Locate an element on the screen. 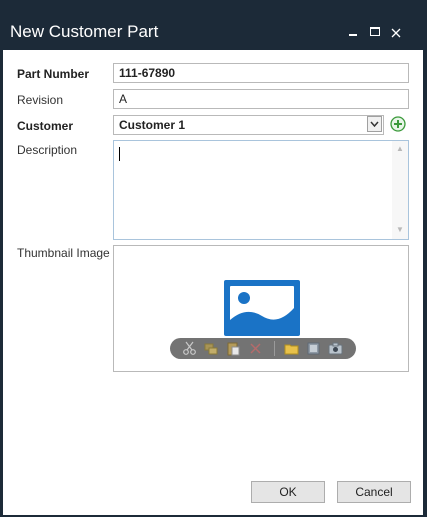  maximize-button is located at coordinates (375, 31).